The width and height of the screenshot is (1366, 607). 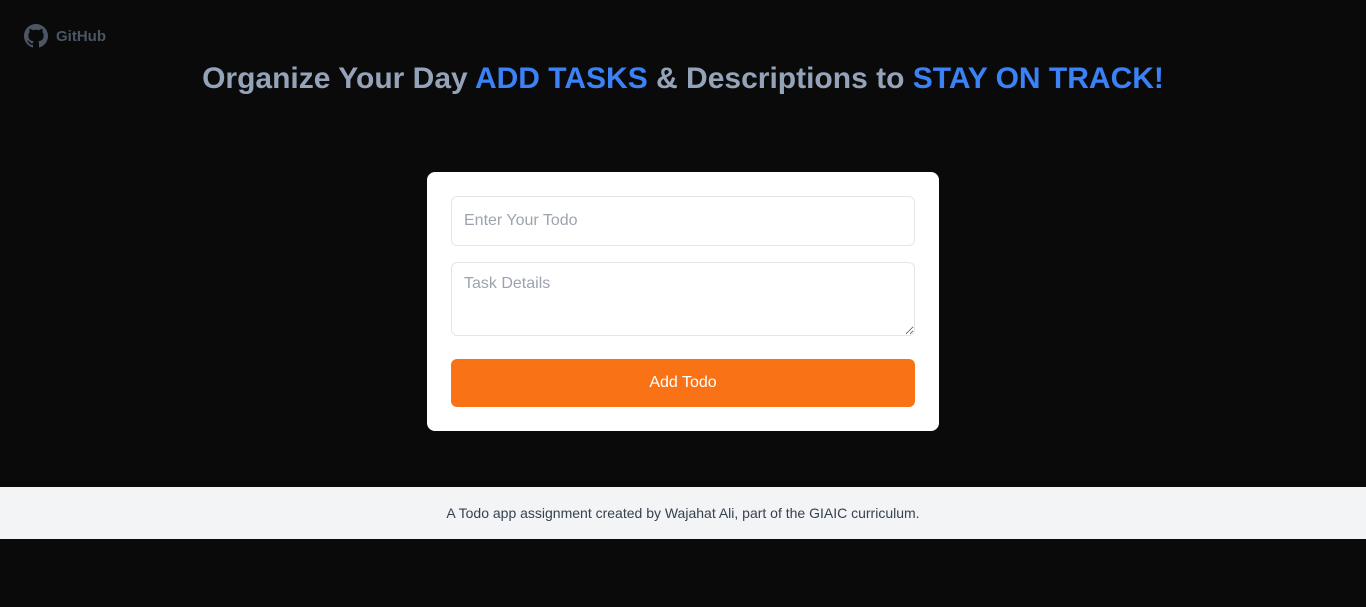 I want to click on task-details-input, so click(x=683, y=299).